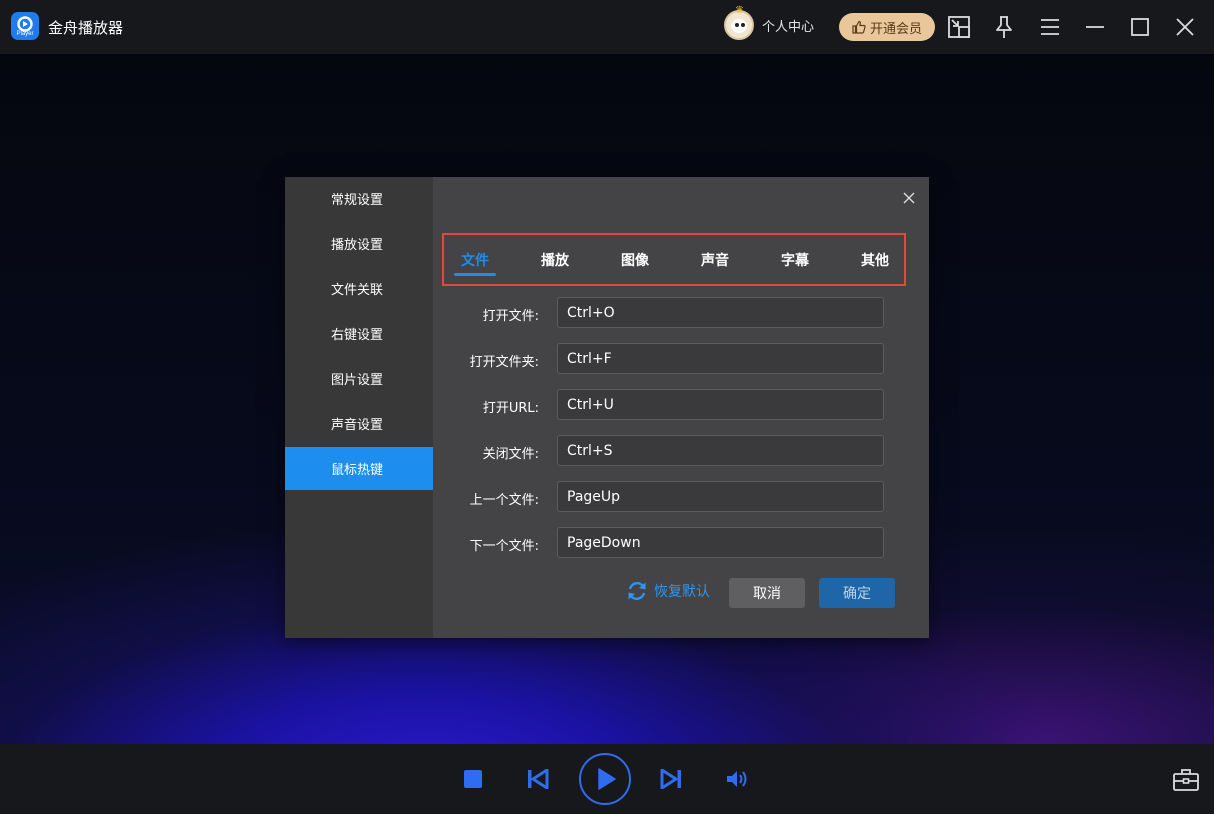 The image size is (1214, 814). I want to click on tab-image: 图像, so click(635, 260).